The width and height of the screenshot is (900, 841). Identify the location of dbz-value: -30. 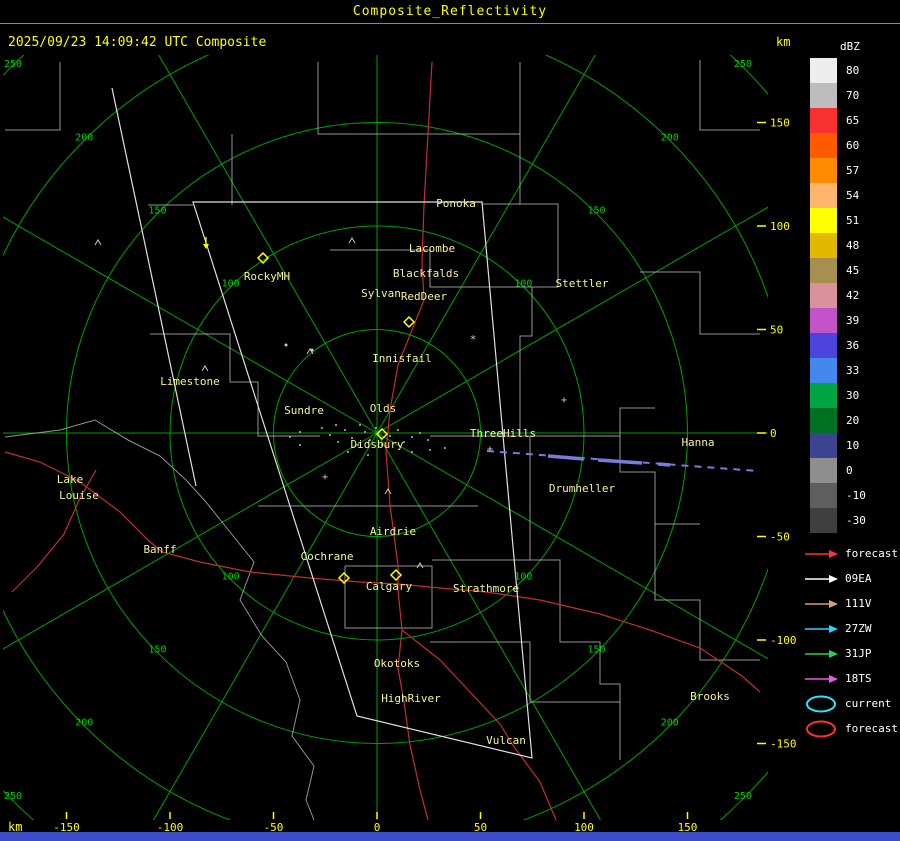
(856, 520).